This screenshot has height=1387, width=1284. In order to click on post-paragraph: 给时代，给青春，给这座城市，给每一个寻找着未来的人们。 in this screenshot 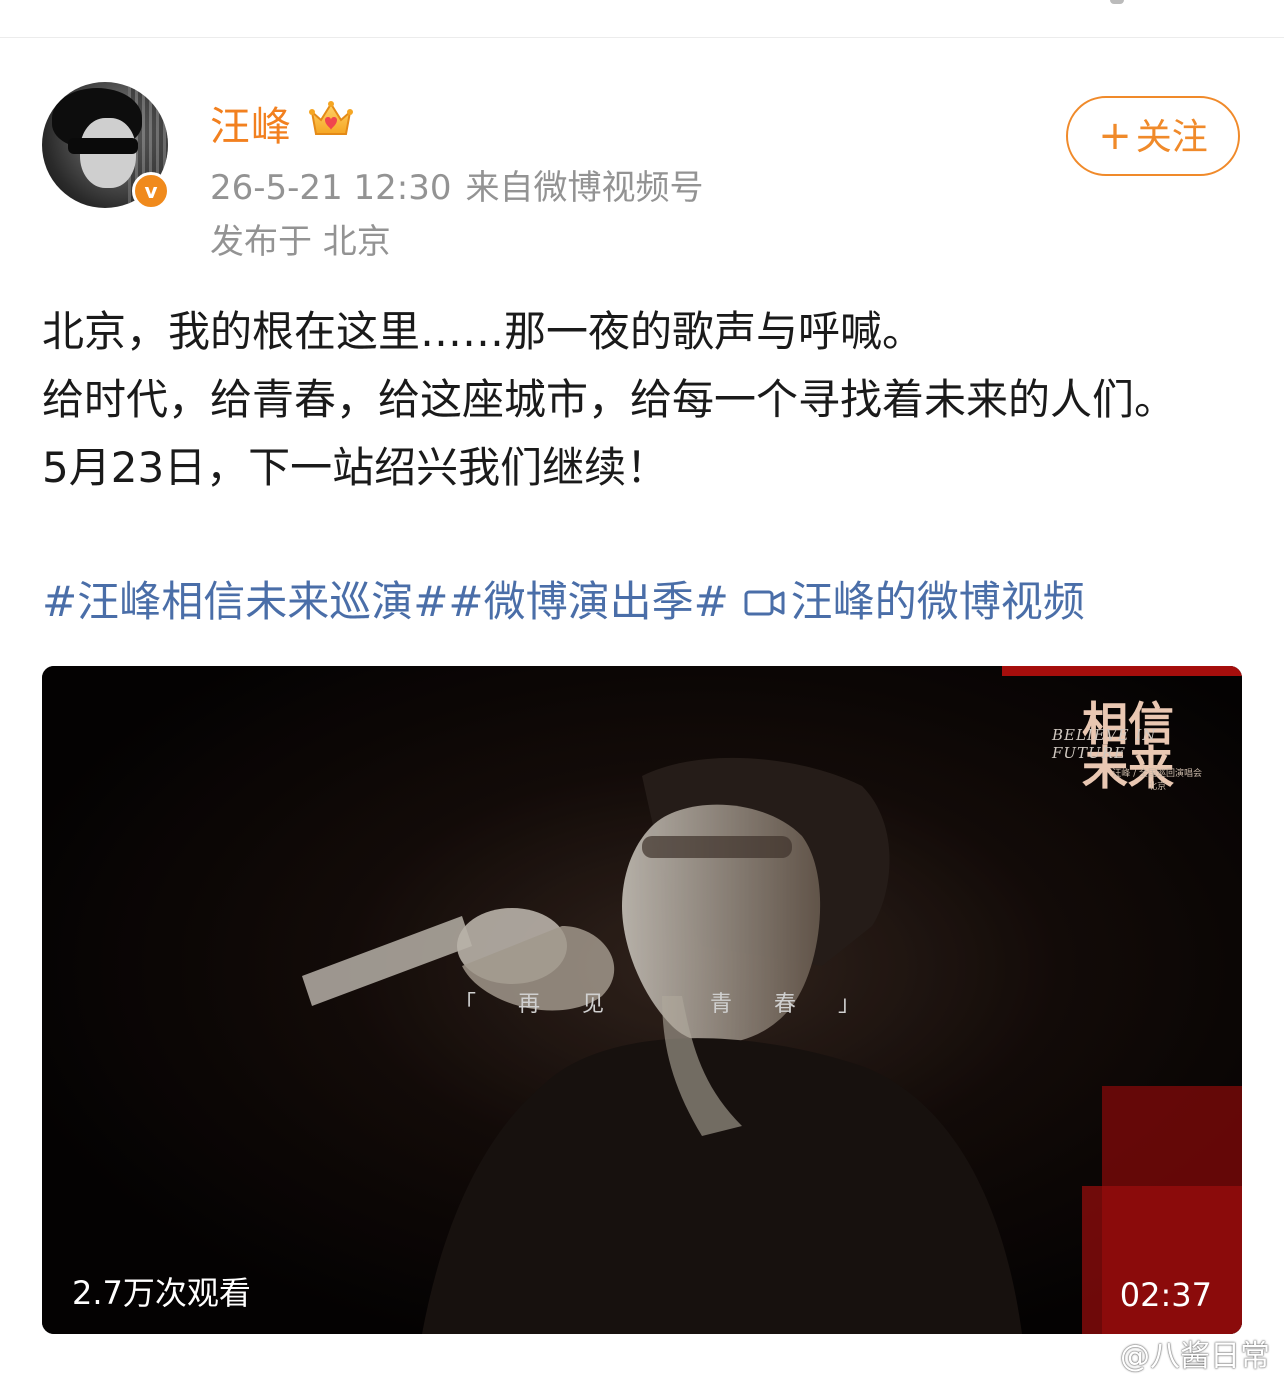, I will do `click(609, 399)`.